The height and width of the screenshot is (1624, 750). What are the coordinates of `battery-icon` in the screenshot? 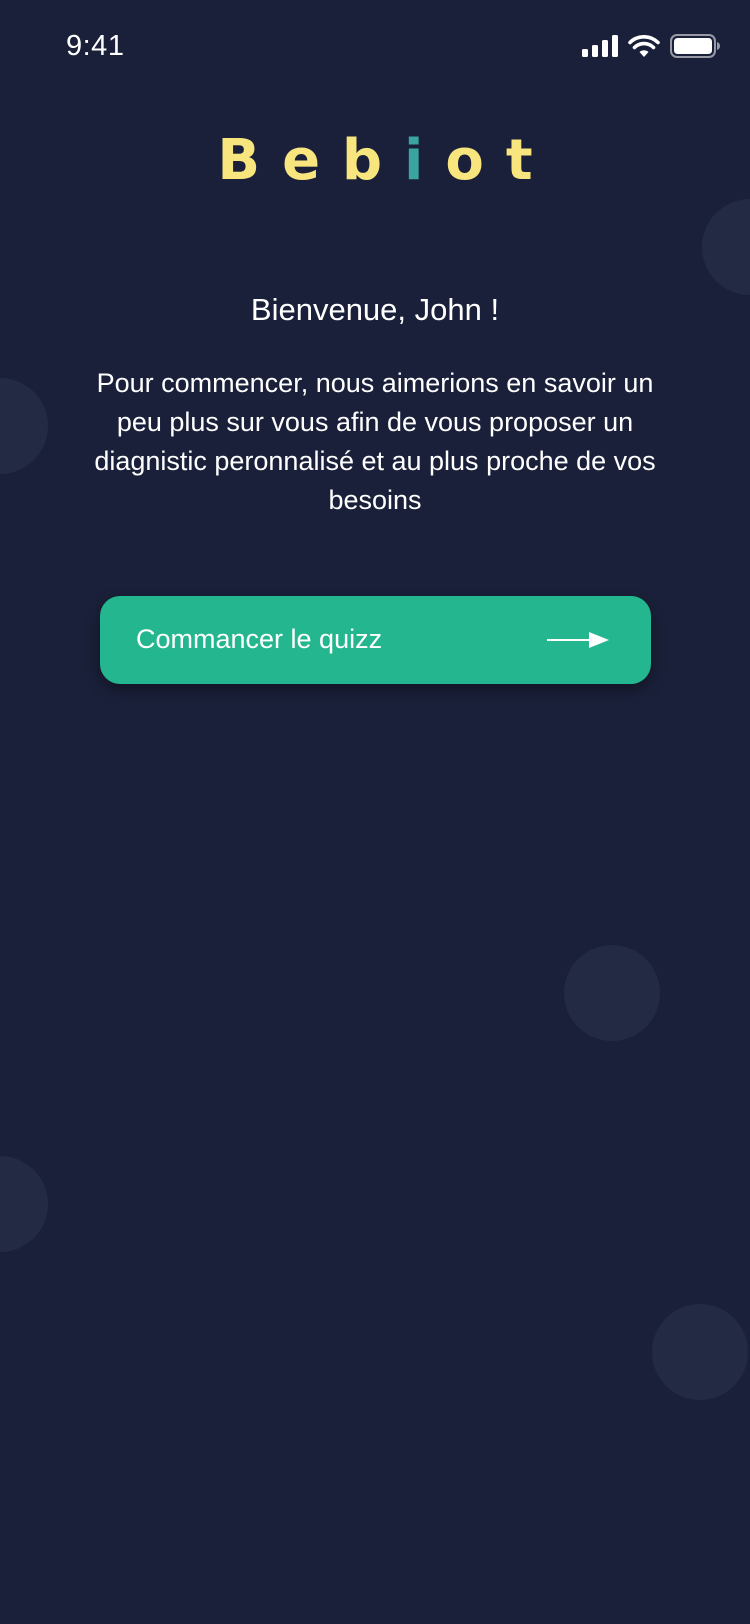 It's located at (695, 46).